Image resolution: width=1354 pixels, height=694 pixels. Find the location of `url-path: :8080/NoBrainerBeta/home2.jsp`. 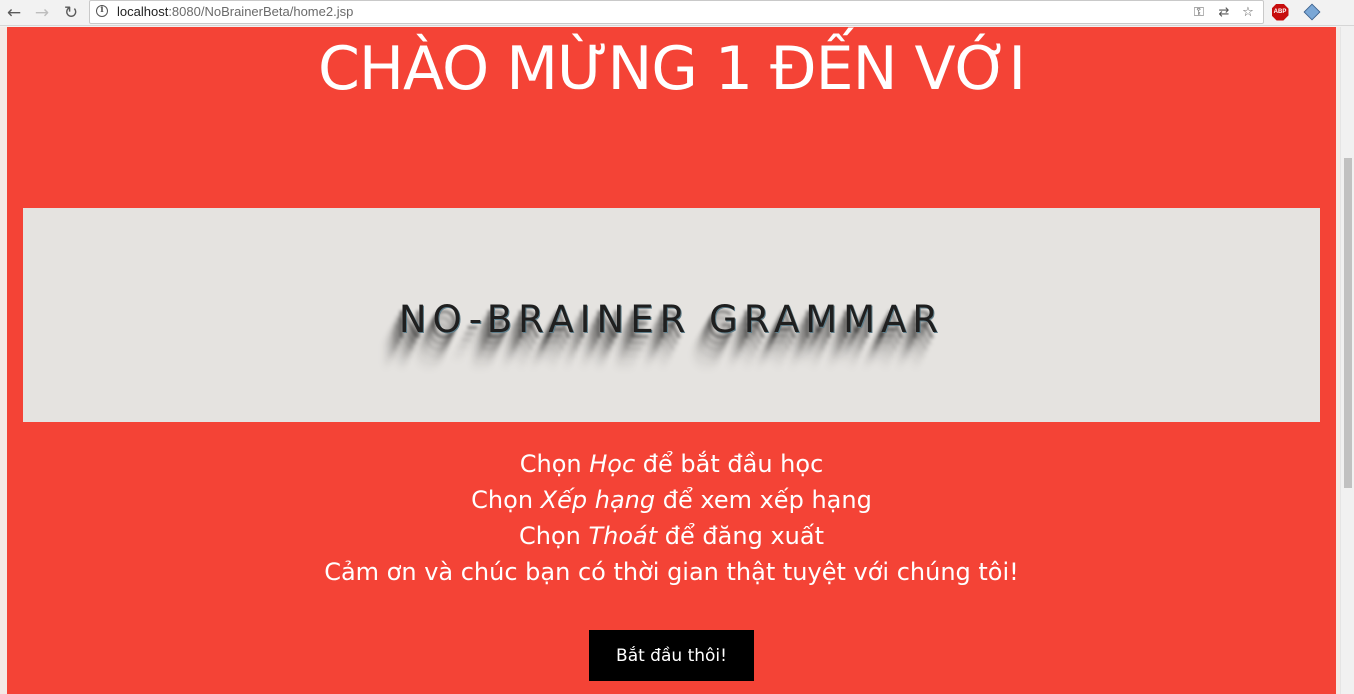

url-path: :8080/NoBrainerBeta/home2.jsp is located at coordinates (261, 11).